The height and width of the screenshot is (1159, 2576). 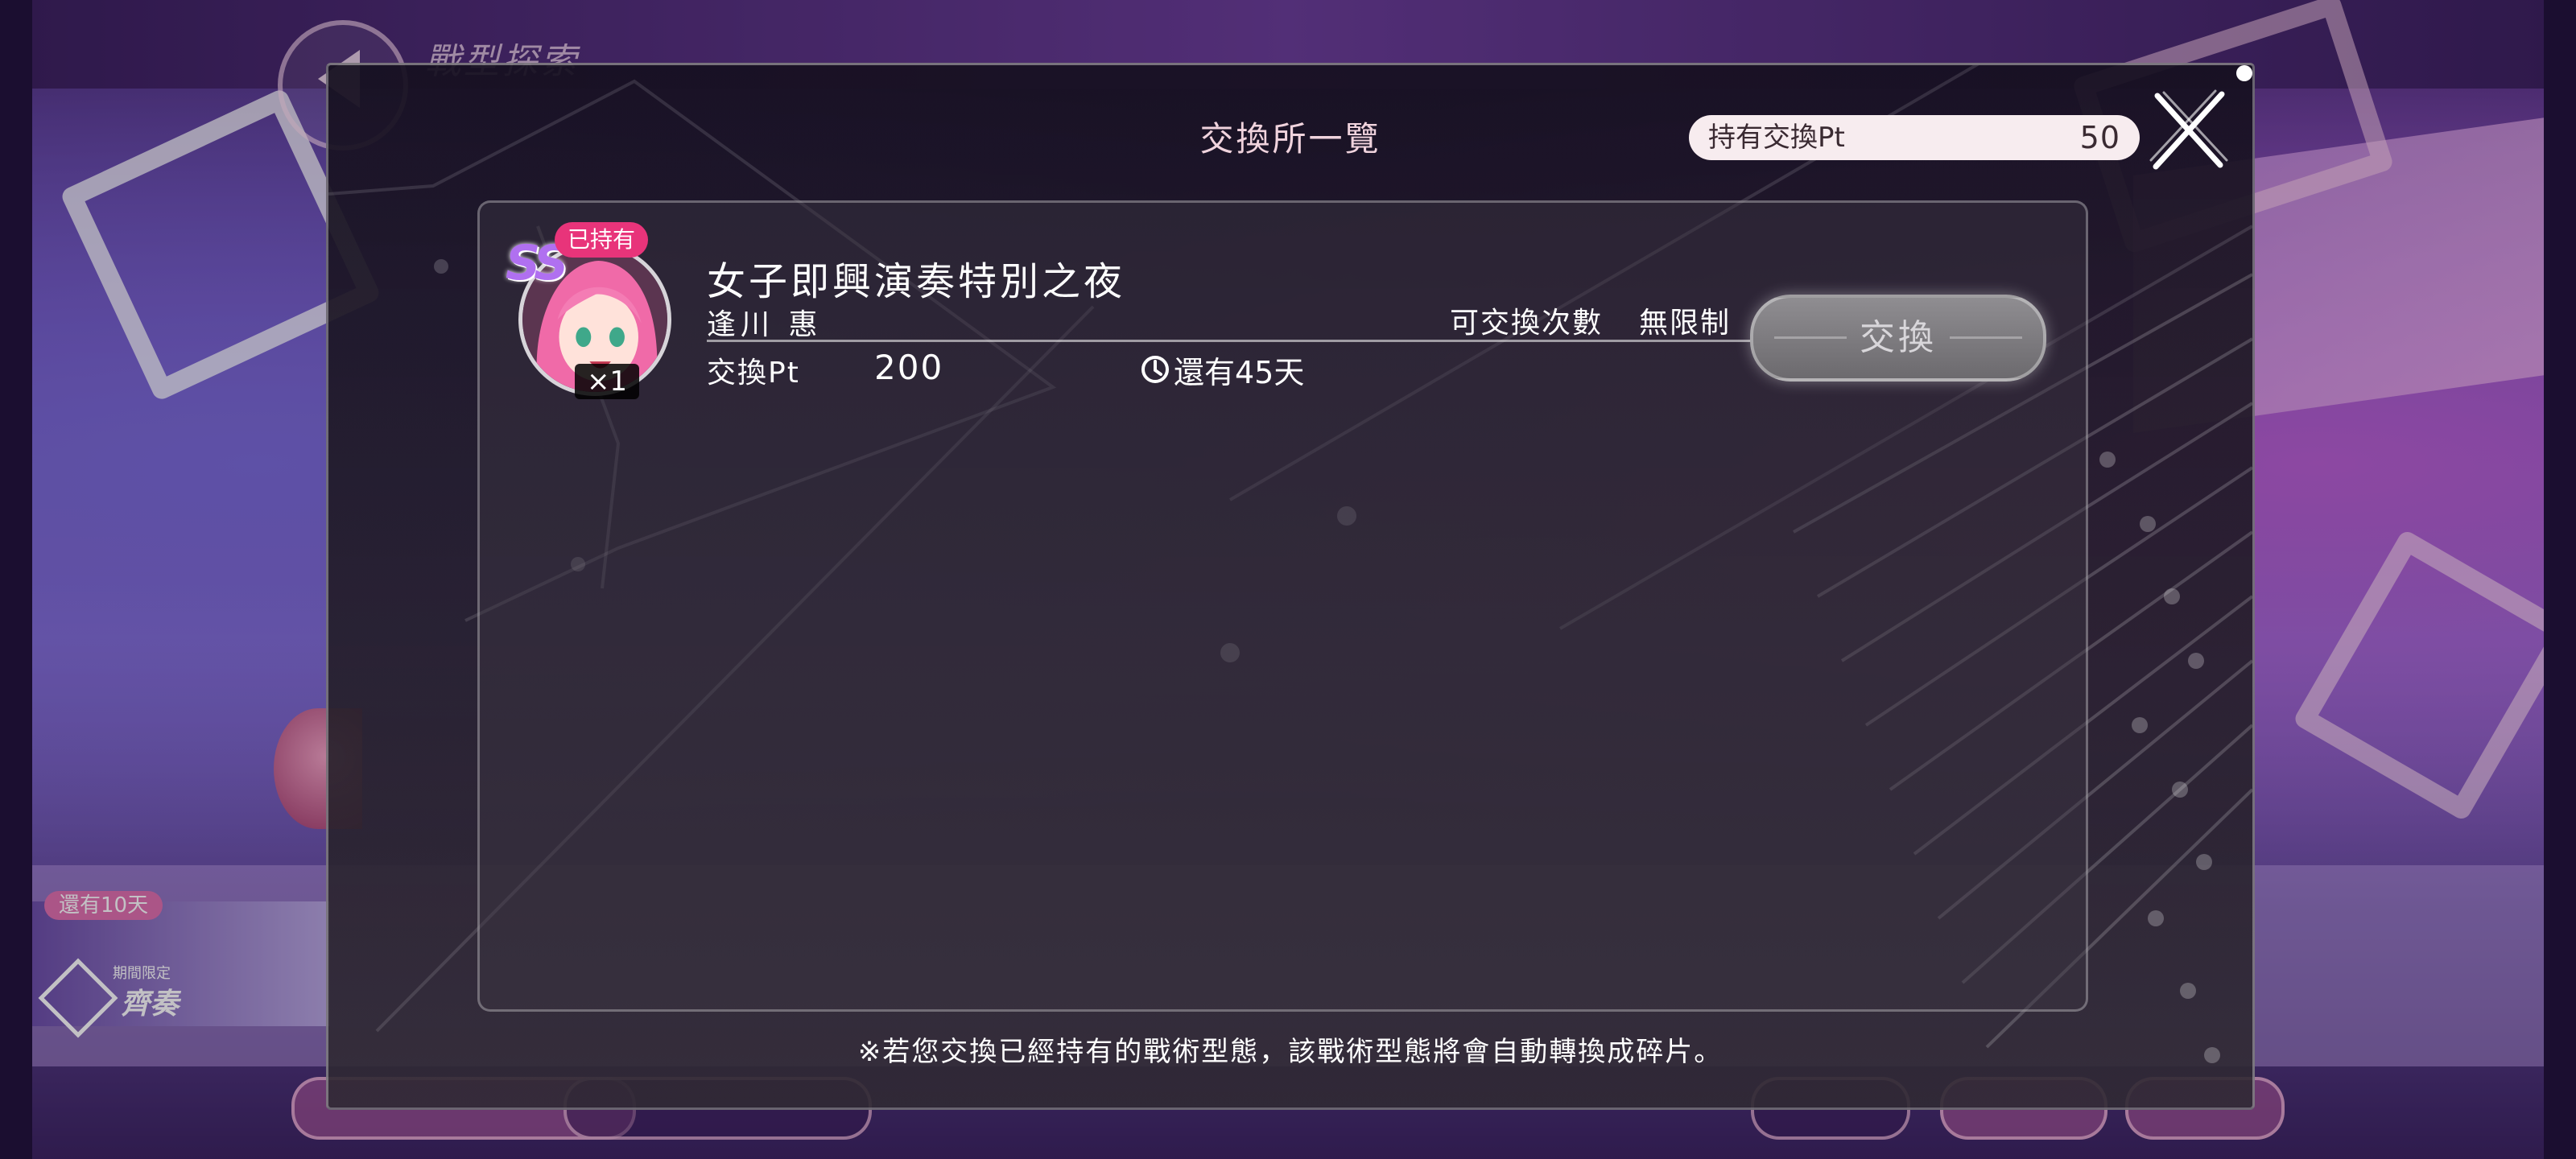 What do you see at coordinates (588, 310) in the screenshot?
I see `item-icon: SS 已持有 ×1` at bounding box center [588, 310].